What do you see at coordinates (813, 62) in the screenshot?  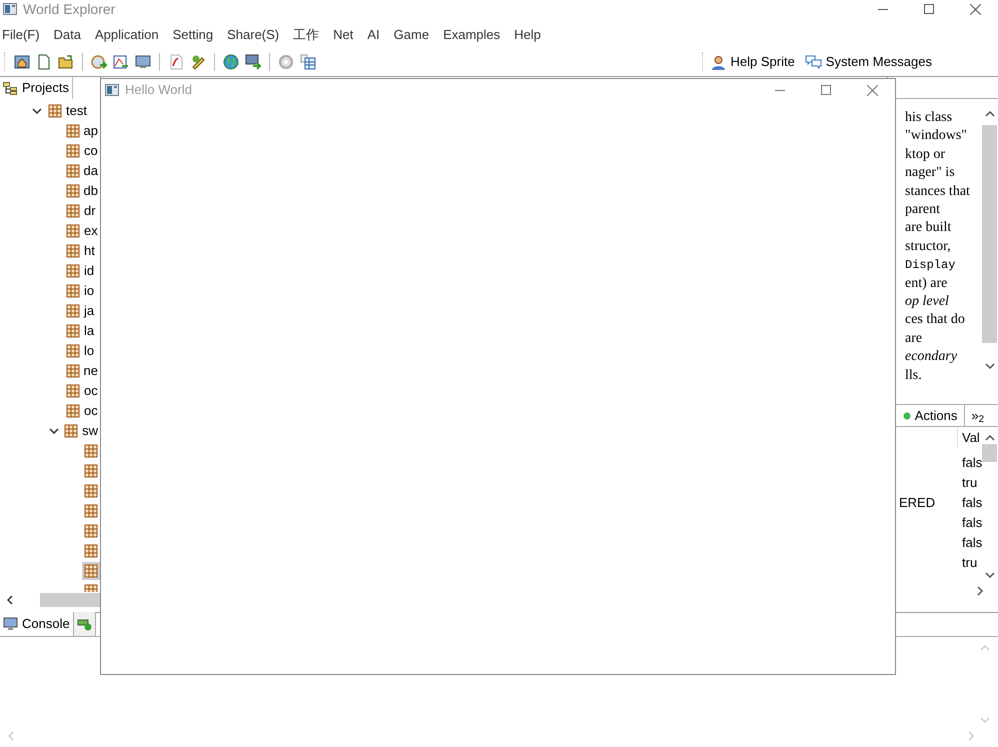 I see `chat-icon` at bounding box center [813, 62].